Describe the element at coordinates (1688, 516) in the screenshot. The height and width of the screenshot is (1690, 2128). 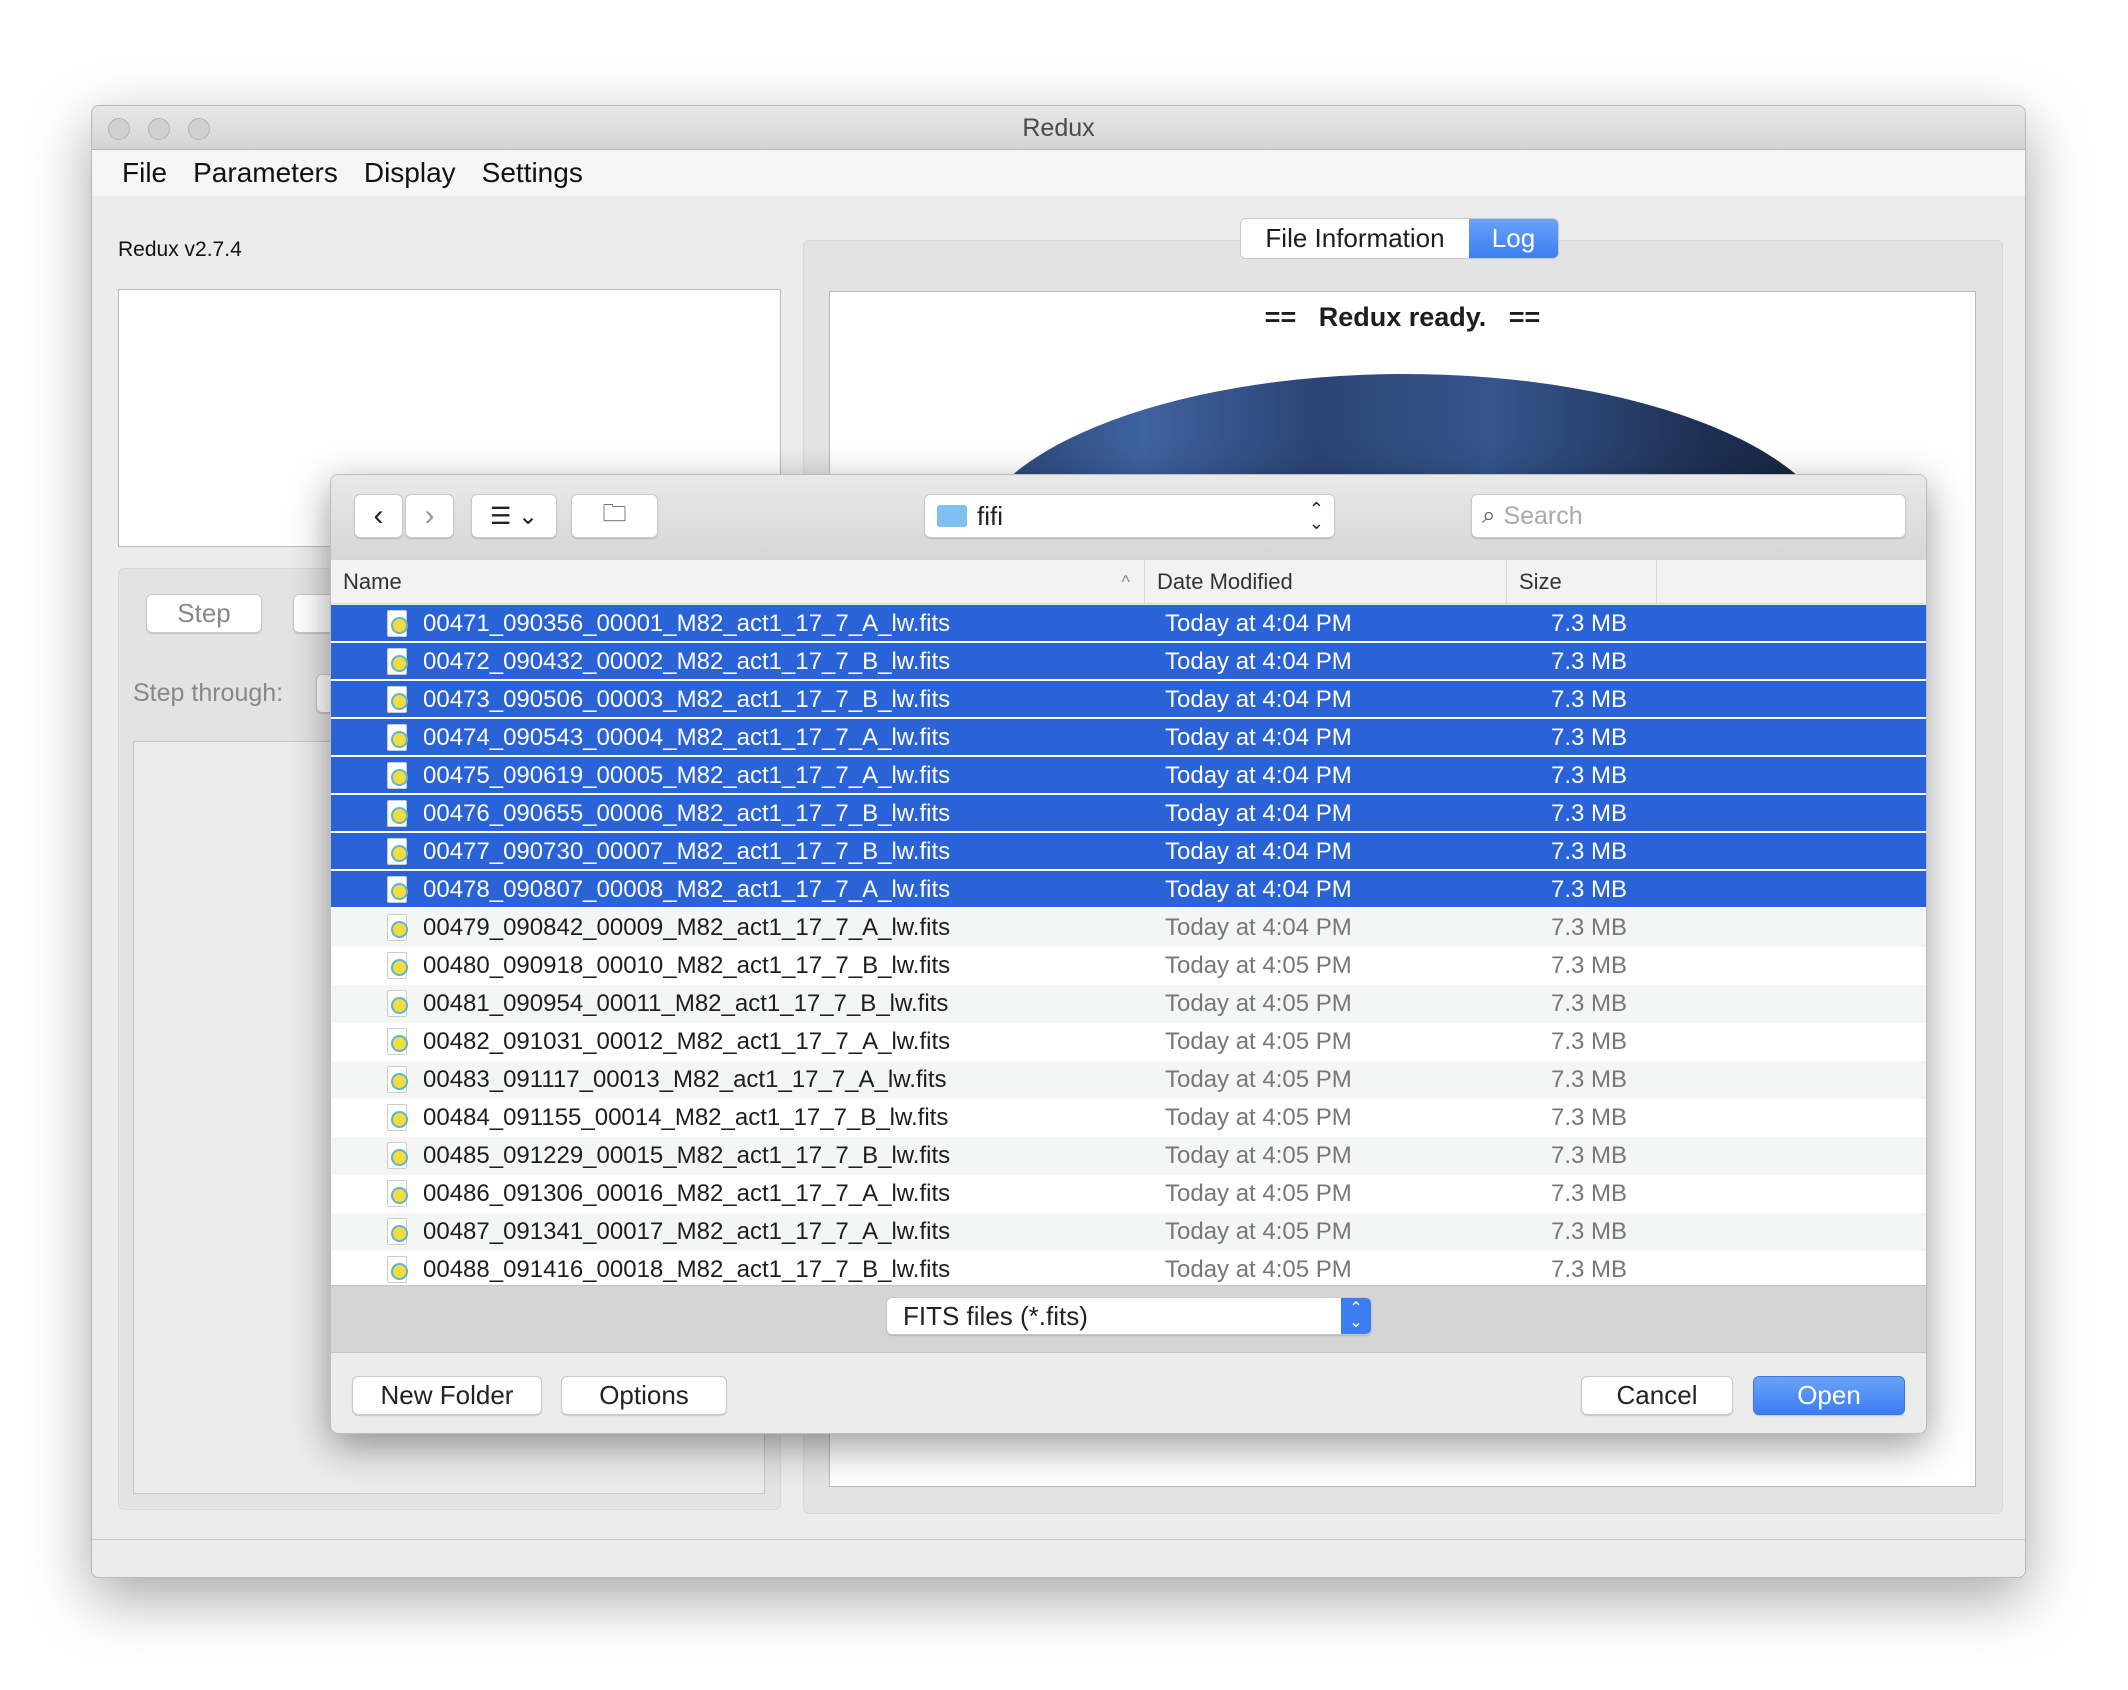
I see `search-field: ⌕ Search` at that location.